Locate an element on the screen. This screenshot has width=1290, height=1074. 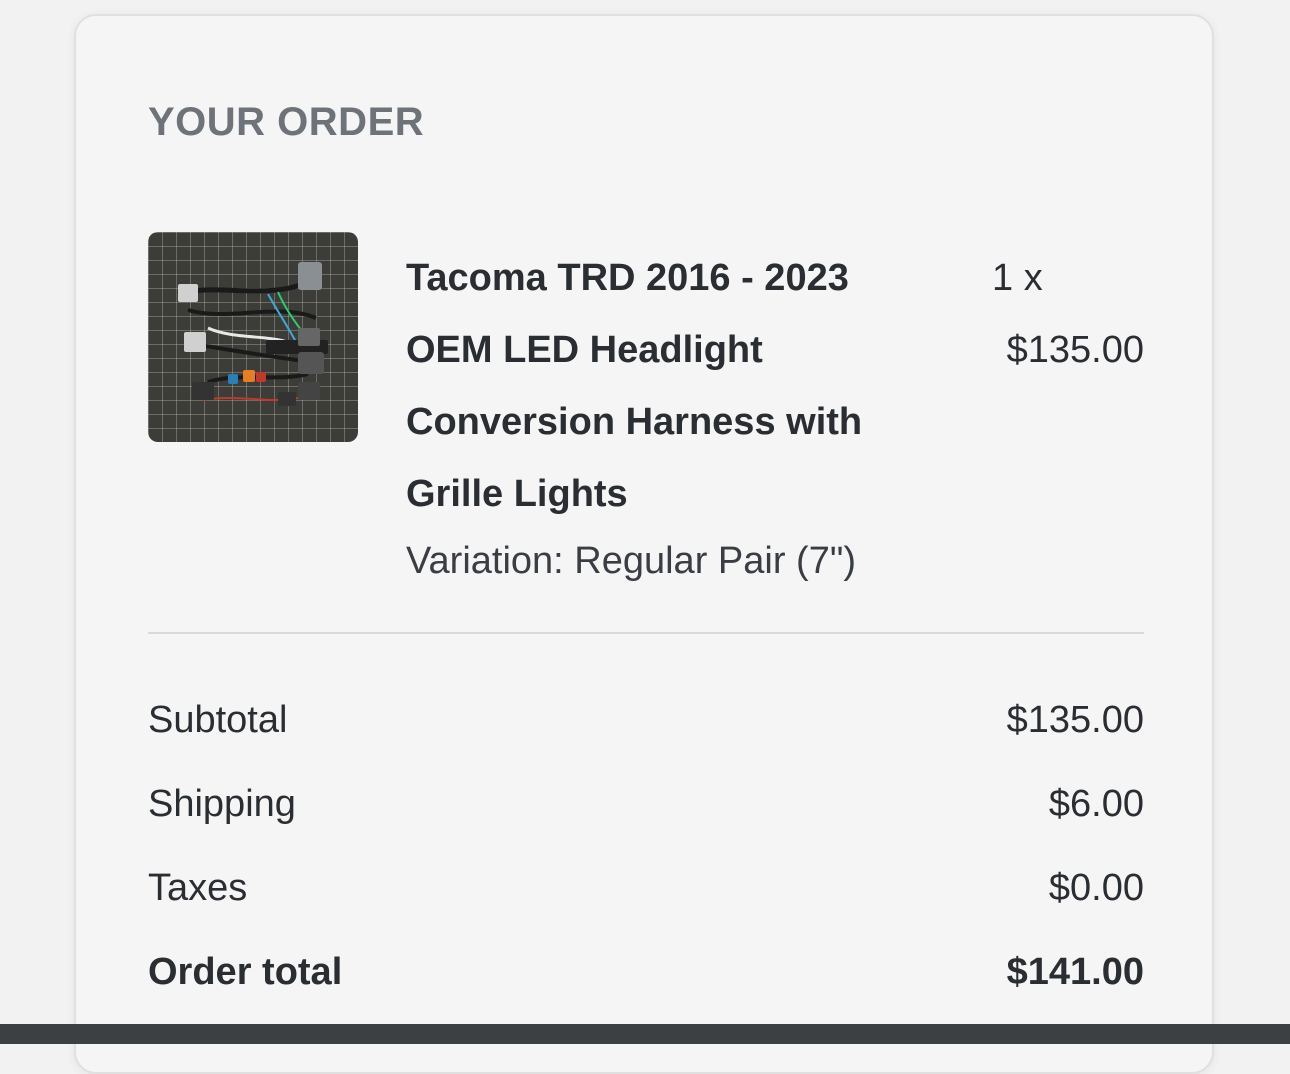
taxes-value: $0.00 is located at coordinates (1096, 888).